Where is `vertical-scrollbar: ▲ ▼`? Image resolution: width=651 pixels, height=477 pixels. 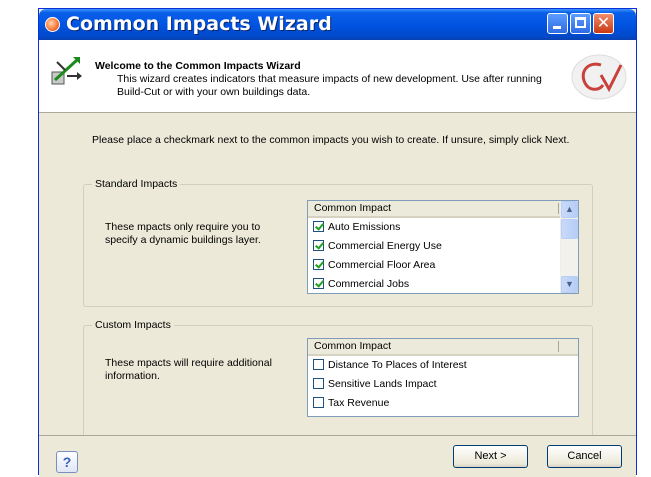
vertical-scrollbar: ▲ ▼ is located at coordinates (569, 247).